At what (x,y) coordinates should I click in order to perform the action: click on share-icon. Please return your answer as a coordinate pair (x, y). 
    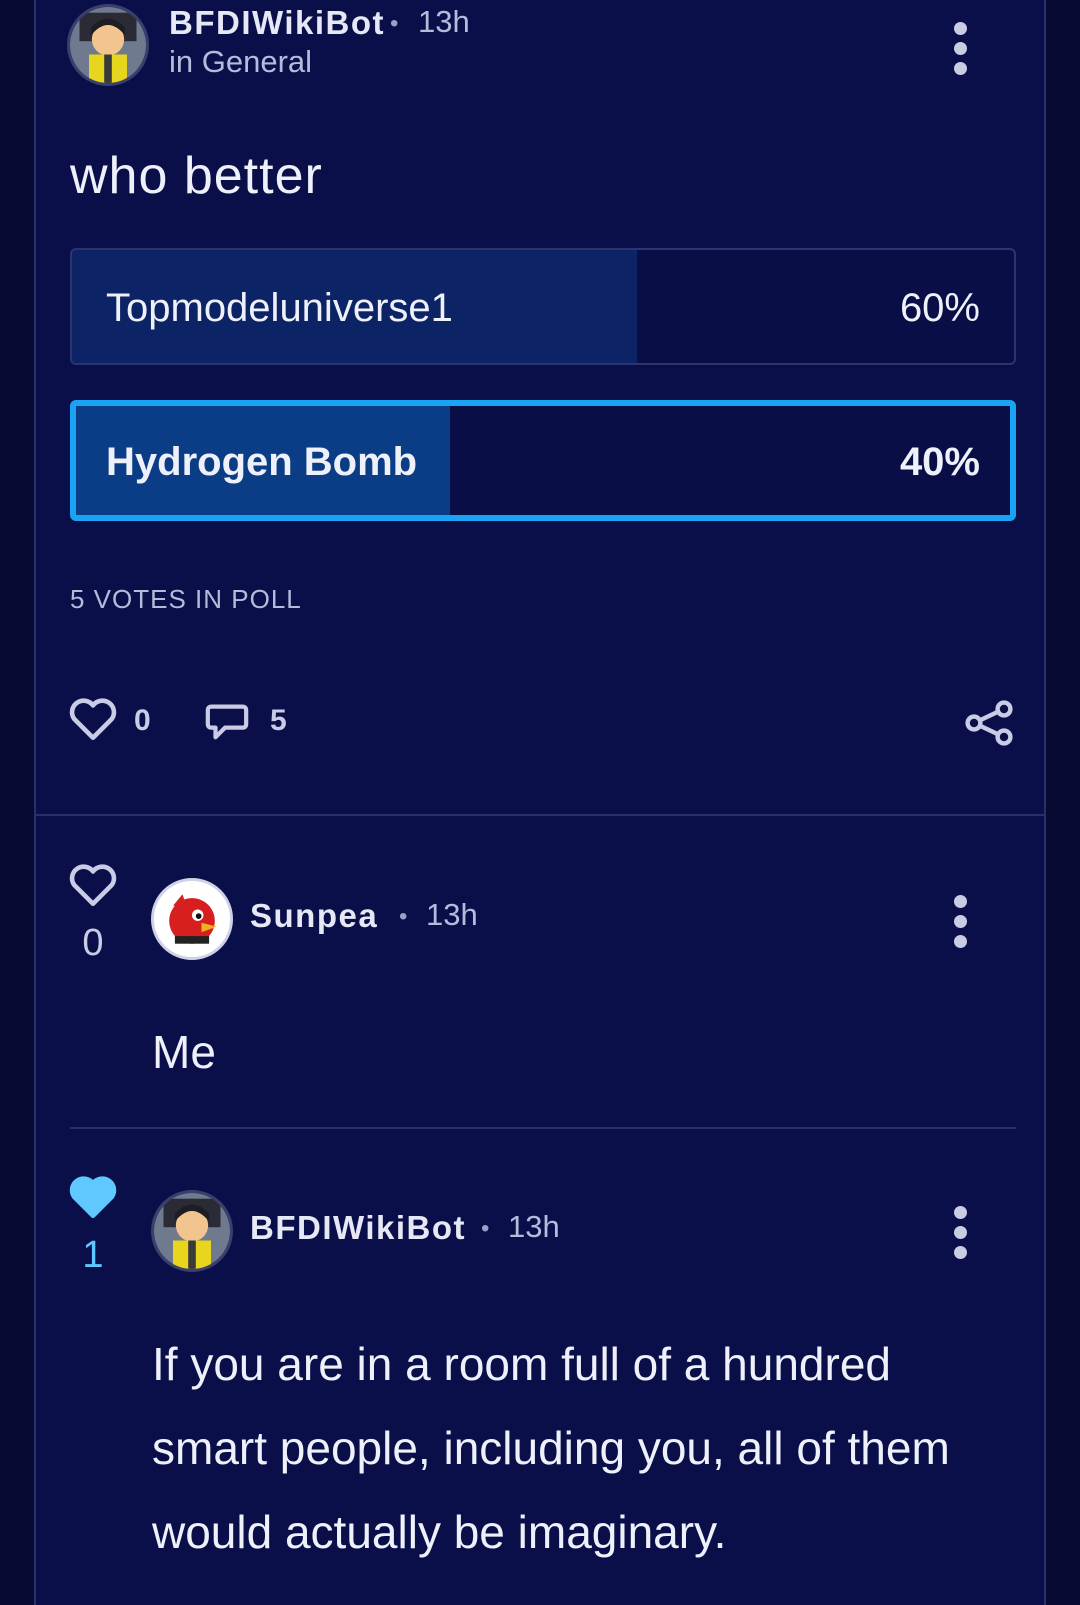
    Looking at the image, I should click on (990, 723).